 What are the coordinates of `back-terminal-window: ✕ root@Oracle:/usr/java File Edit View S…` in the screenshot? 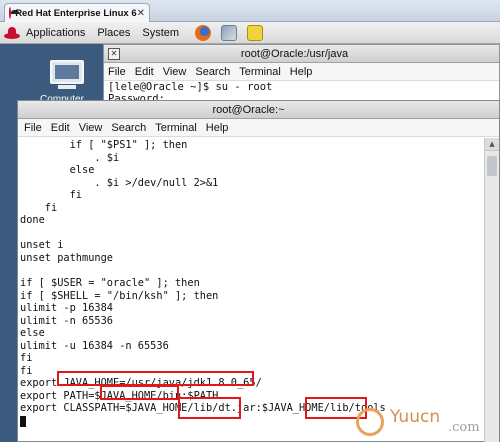 It's located at (301, 75).